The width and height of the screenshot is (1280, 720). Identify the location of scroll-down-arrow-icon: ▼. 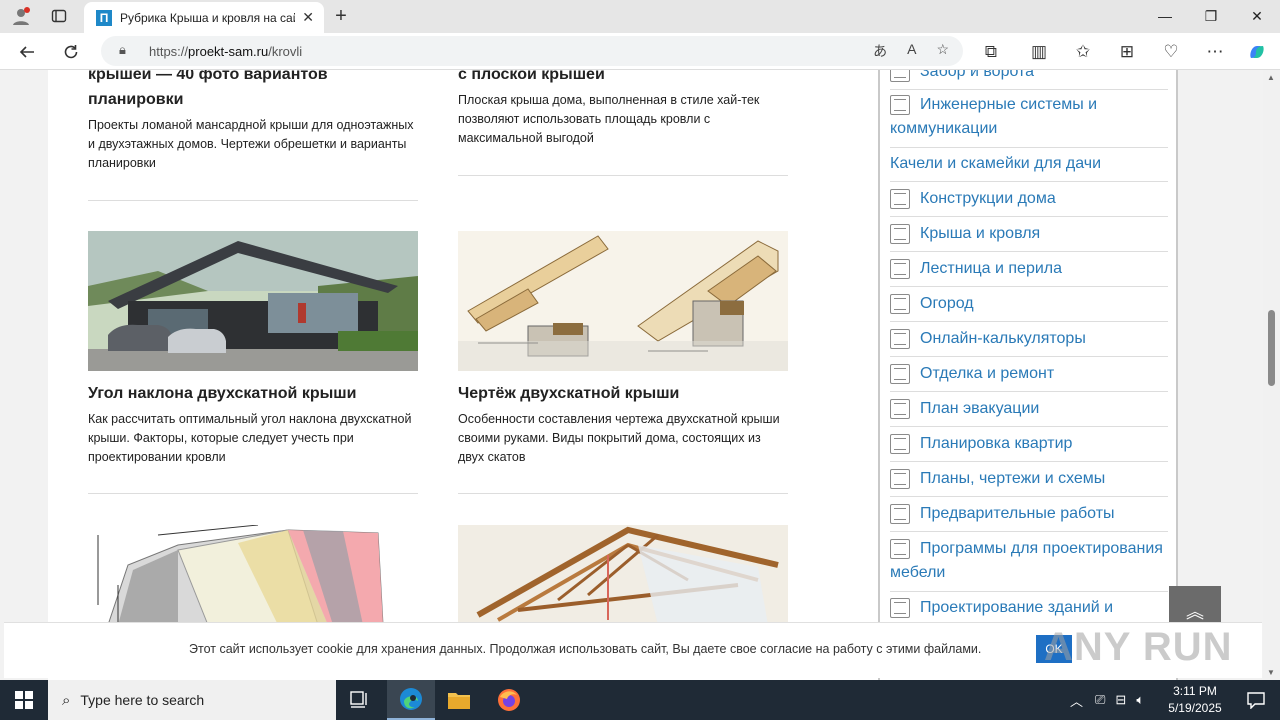
(1271, 672).